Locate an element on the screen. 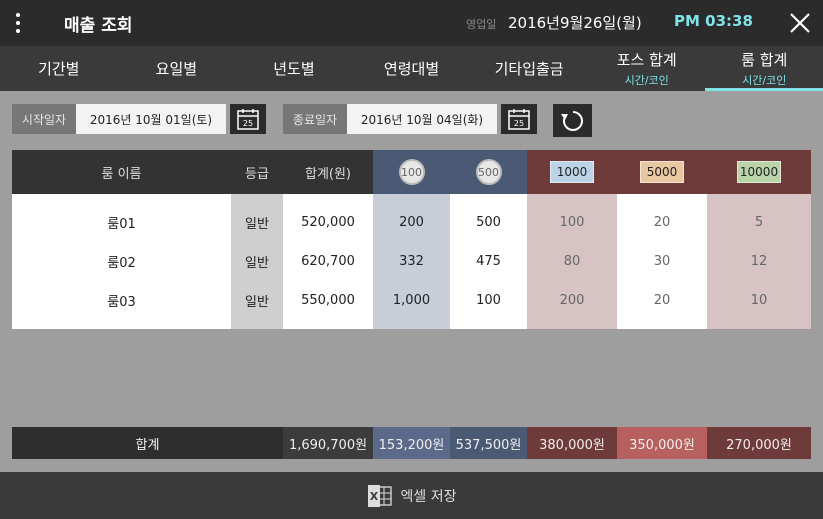  bill-10000-icon: 10000 is located at coordinates (759, 172).